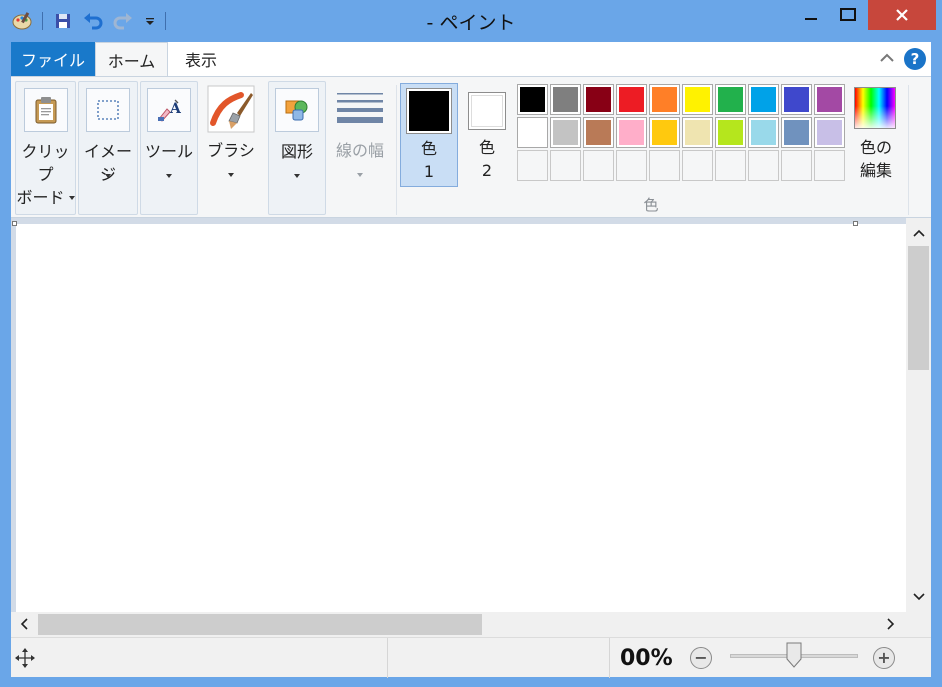 The height and width of the screenshot is (687, 942). I want to click on tools-button: A ツール, so click(169, 148).